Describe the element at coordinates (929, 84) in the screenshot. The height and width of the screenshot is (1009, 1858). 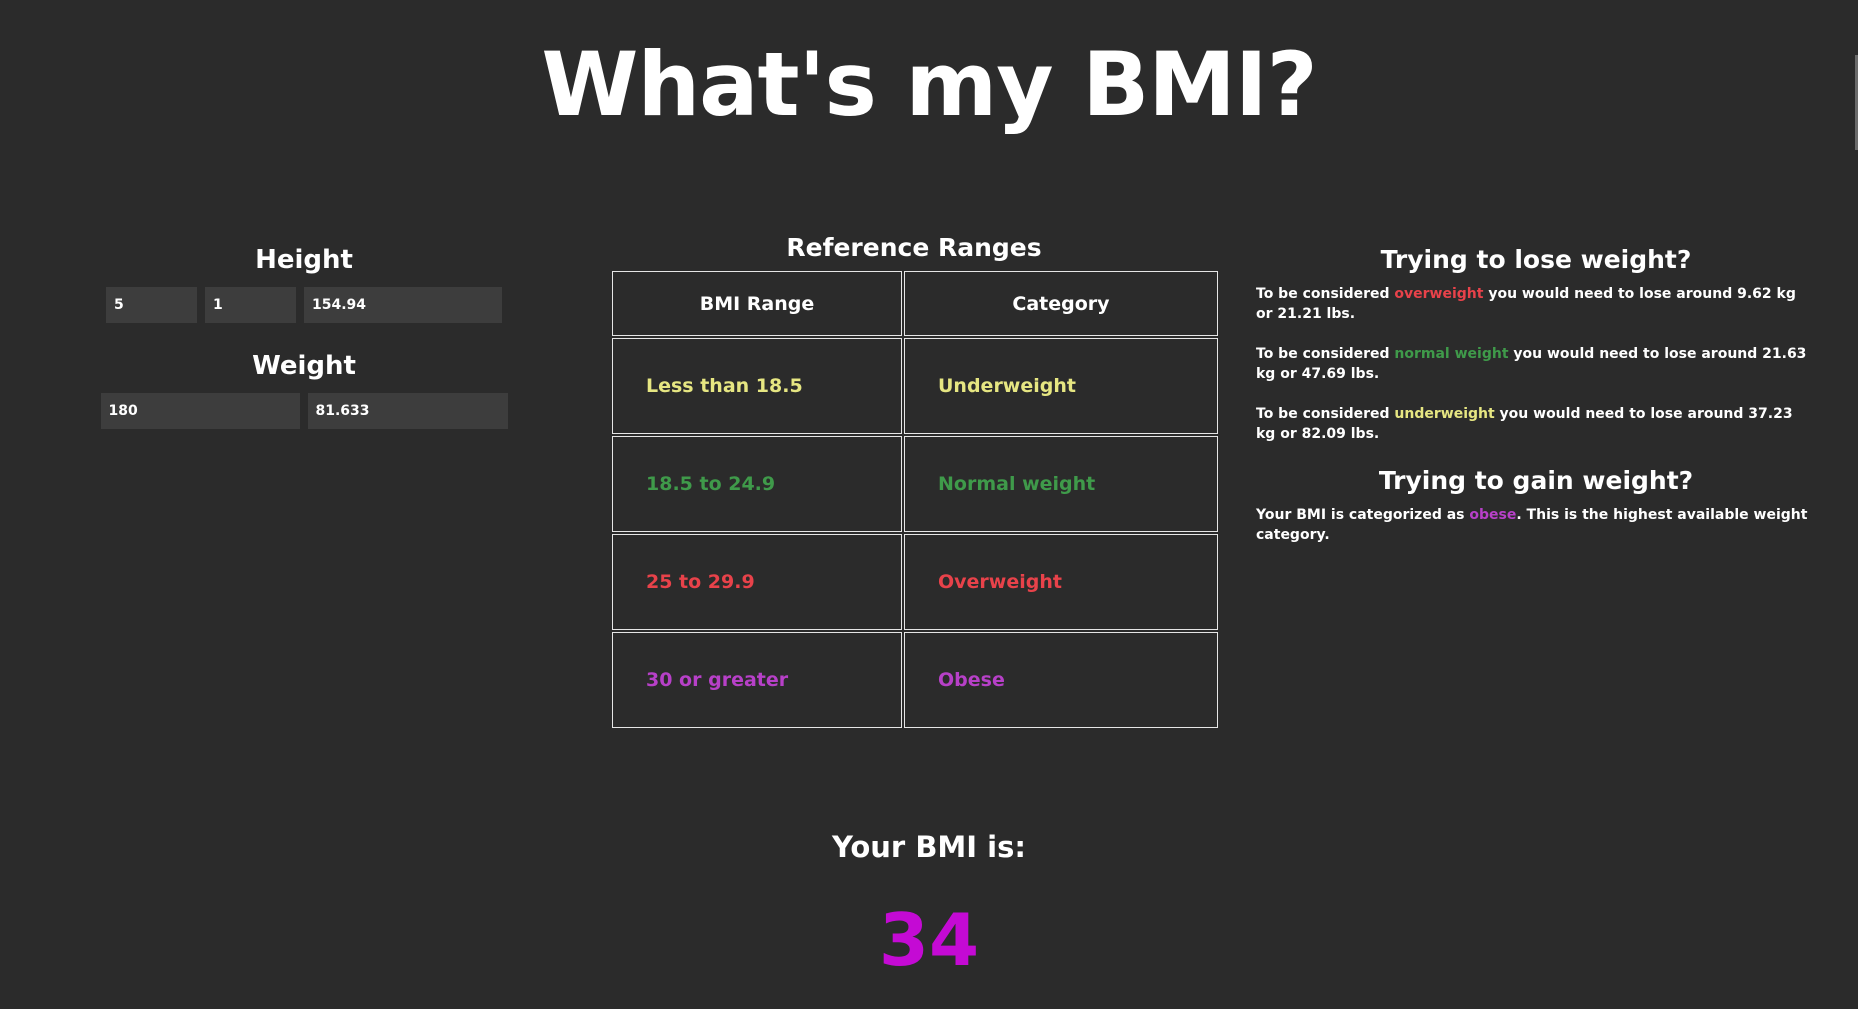
I see `page-title: What's my BMI?` at that location.